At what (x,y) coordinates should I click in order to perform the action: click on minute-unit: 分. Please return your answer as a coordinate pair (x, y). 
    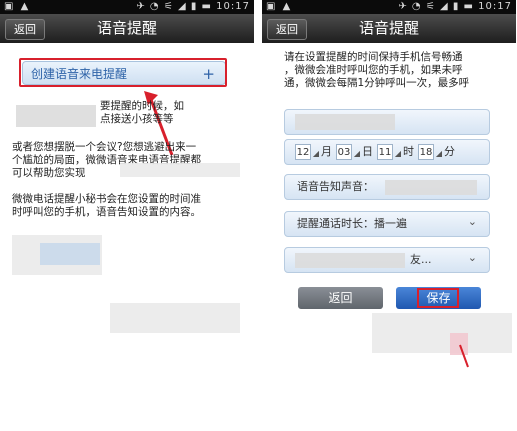
    Looking at the image, I should click on (449, 151).